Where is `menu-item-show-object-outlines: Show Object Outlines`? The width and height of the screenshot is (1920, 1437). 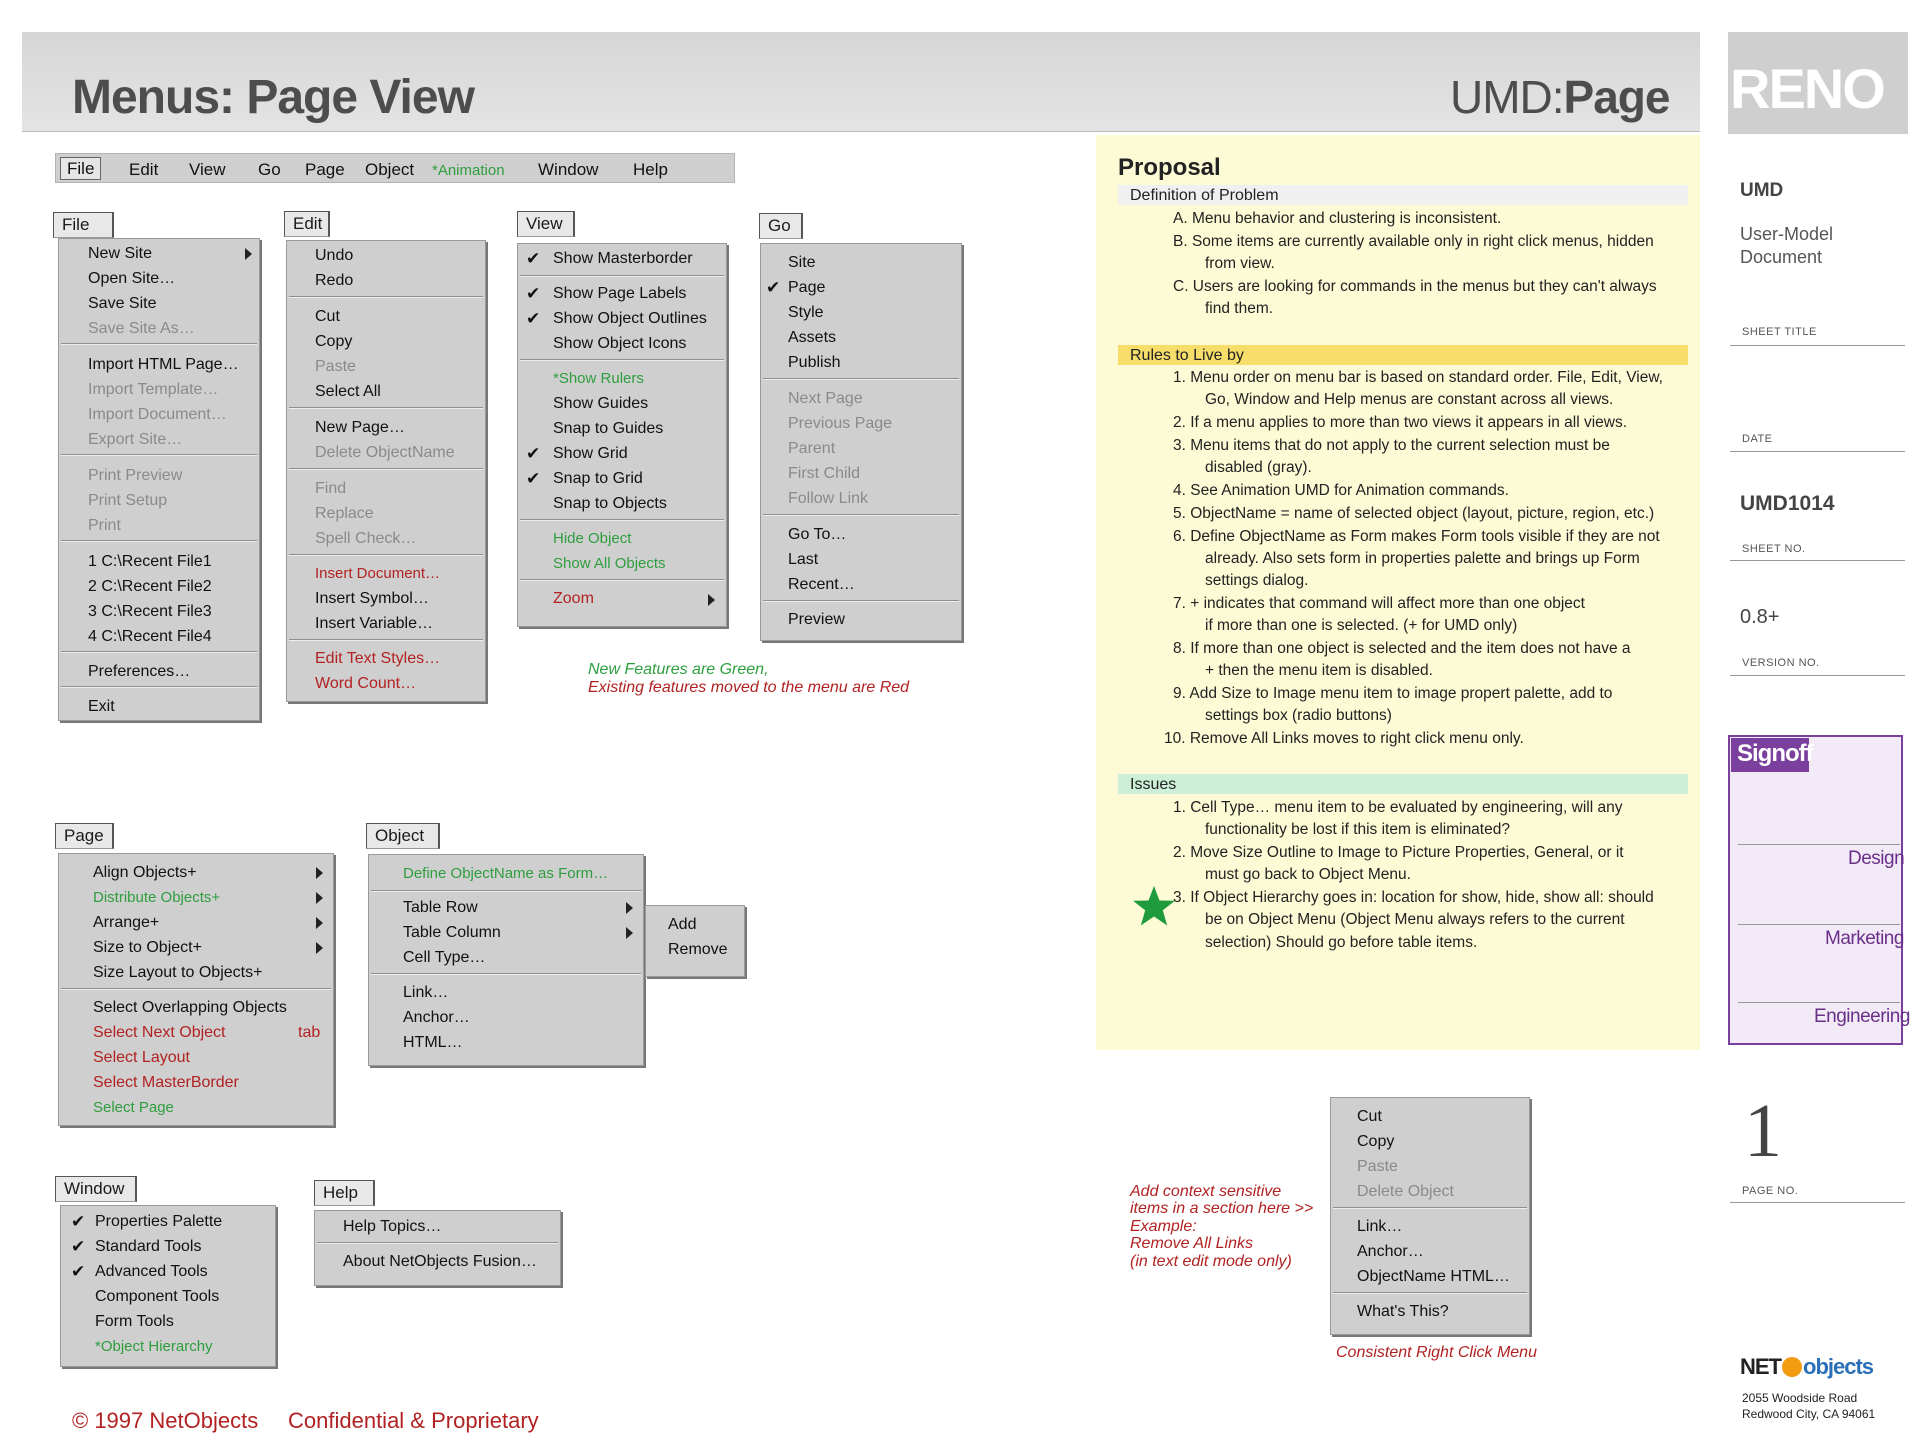
menu-item-show-object-outlines: Show Object Outlines is located at coordinates (630, 319).